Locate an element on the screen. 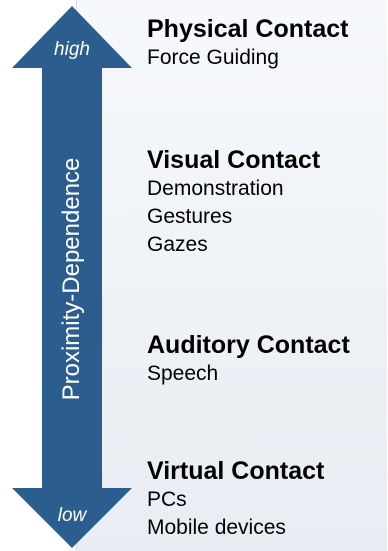 The height and width of the screenshot is (551, 388). group-heading: Auditory Contact is located at coordinates (248, 345).